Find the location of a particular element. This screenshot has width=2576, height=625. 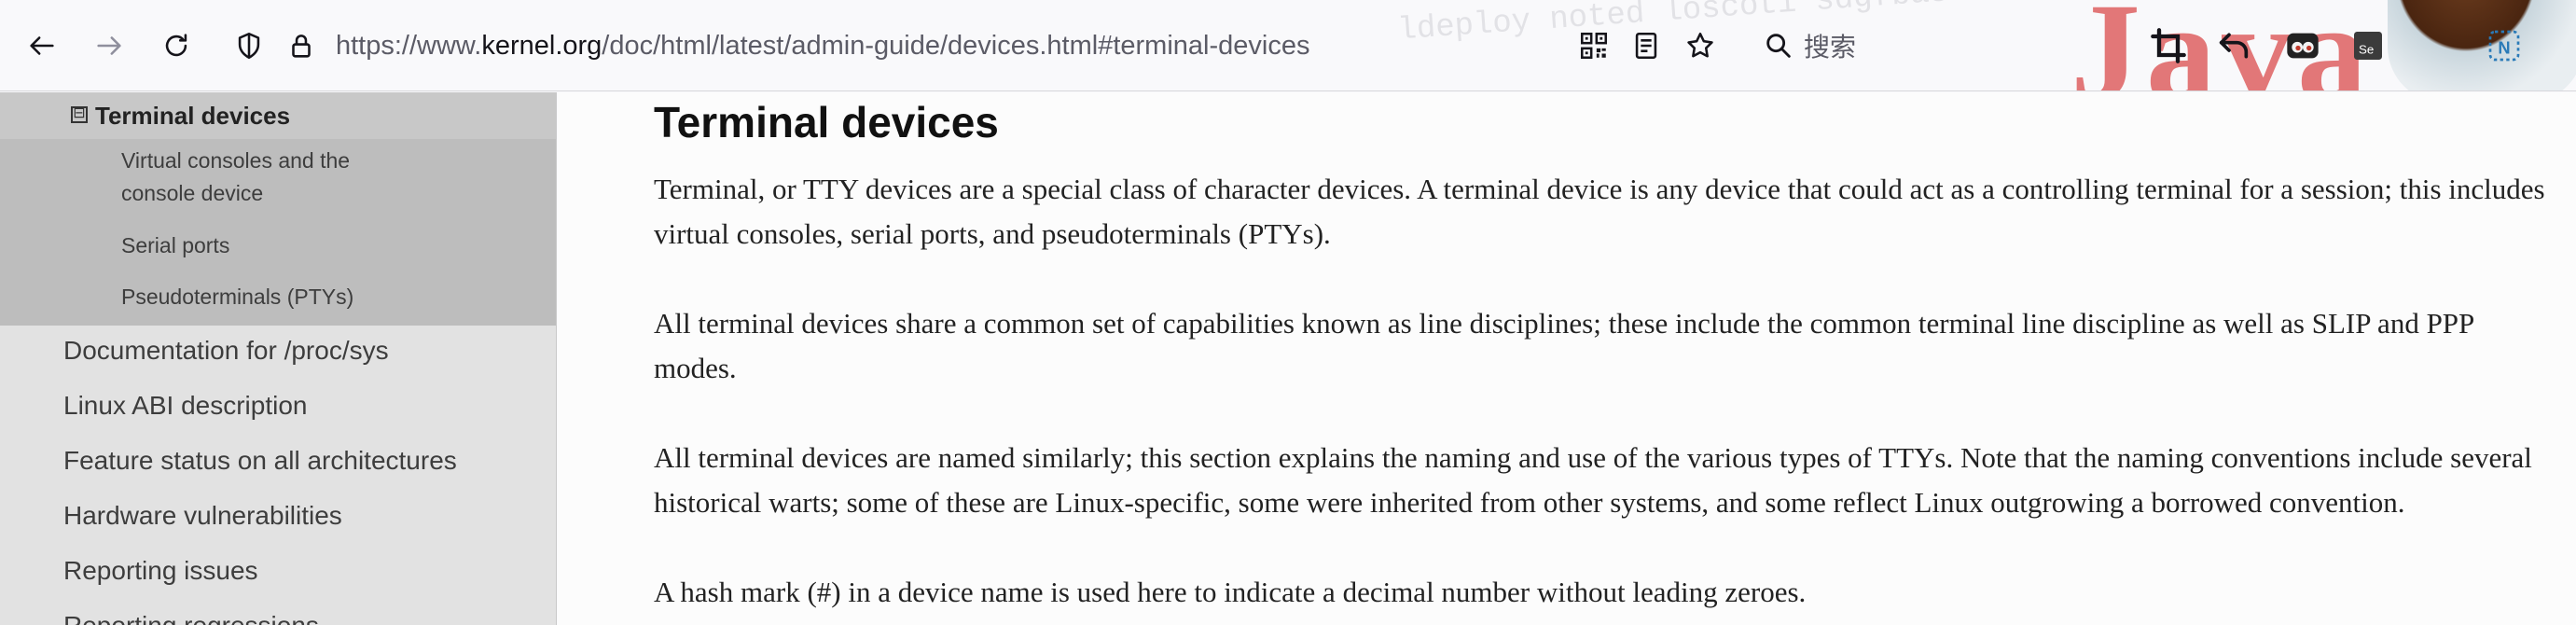

forward-icon is located at coordinates (109, 46).